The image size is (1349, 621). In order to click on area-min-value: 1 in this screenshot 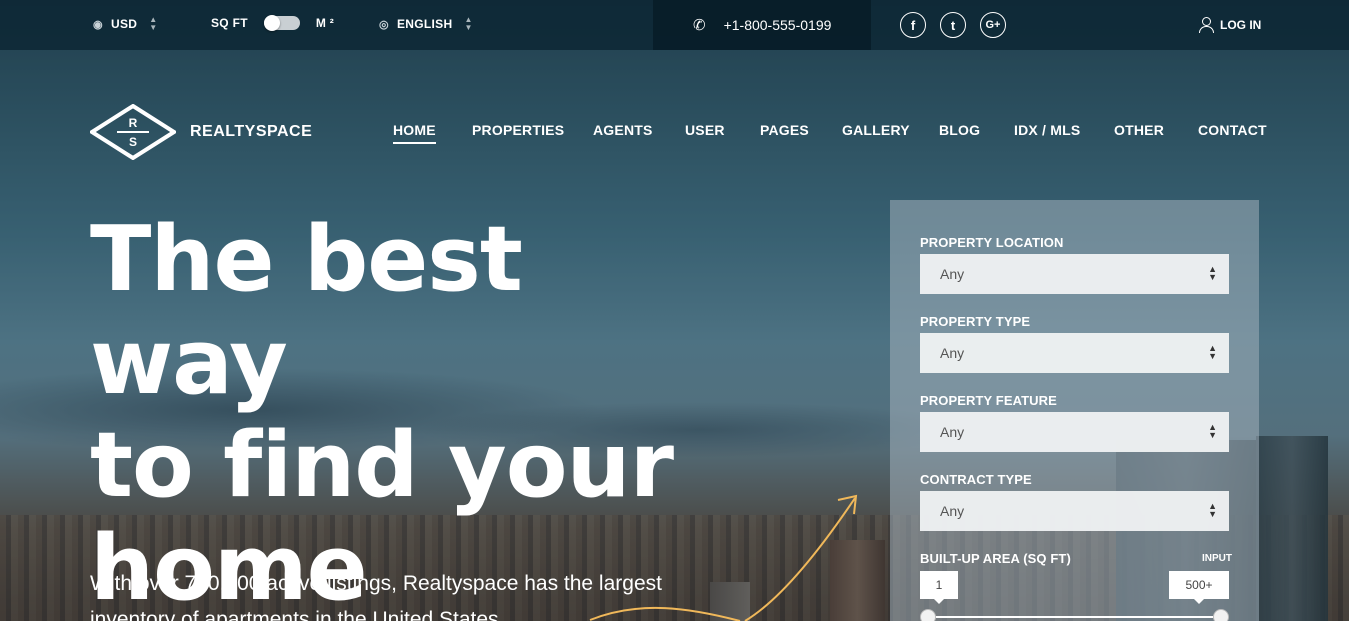, I will do `click(939, 587)`.